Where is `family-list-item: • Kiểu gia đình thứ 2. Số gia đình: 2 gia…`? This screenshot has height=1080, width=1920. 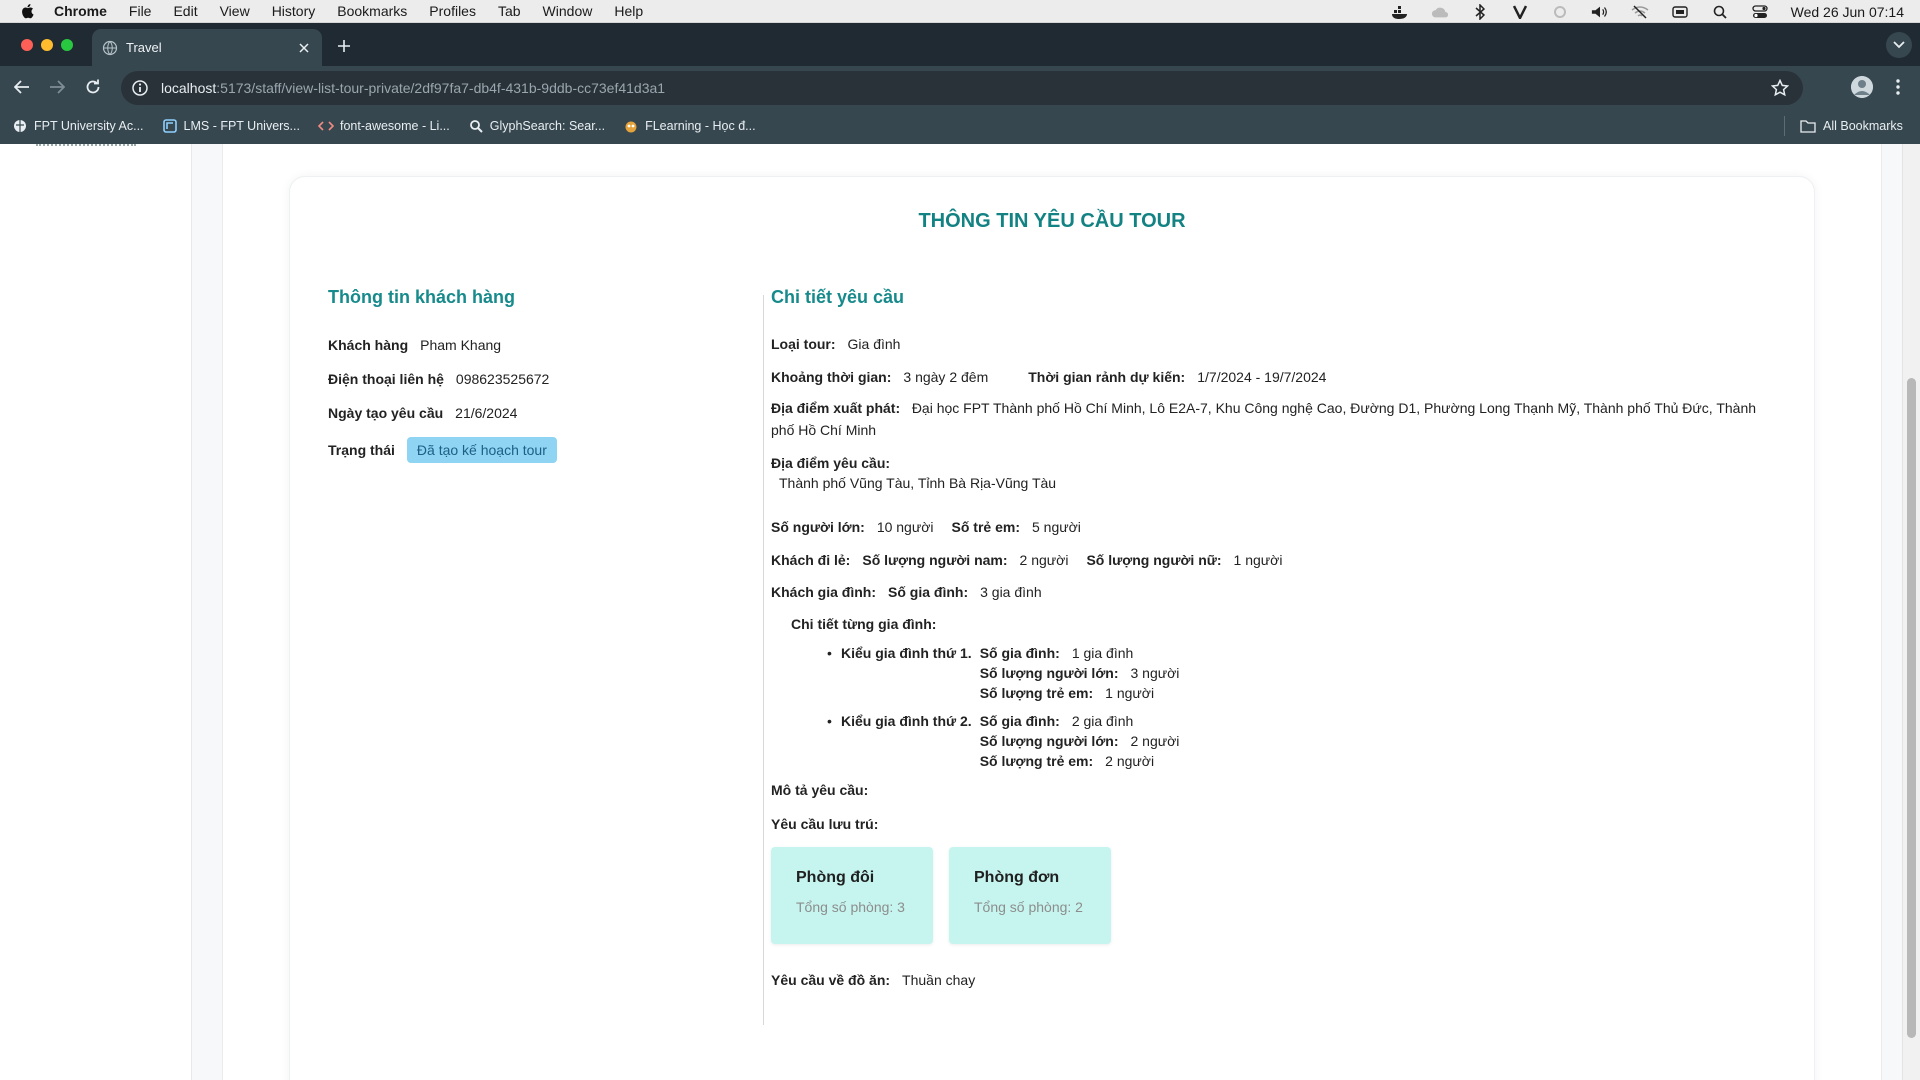 family-list-item: • Kiểu gia đình thứ 2. Số gia đình: 2 gia… is located at coordinates (1304, 741).